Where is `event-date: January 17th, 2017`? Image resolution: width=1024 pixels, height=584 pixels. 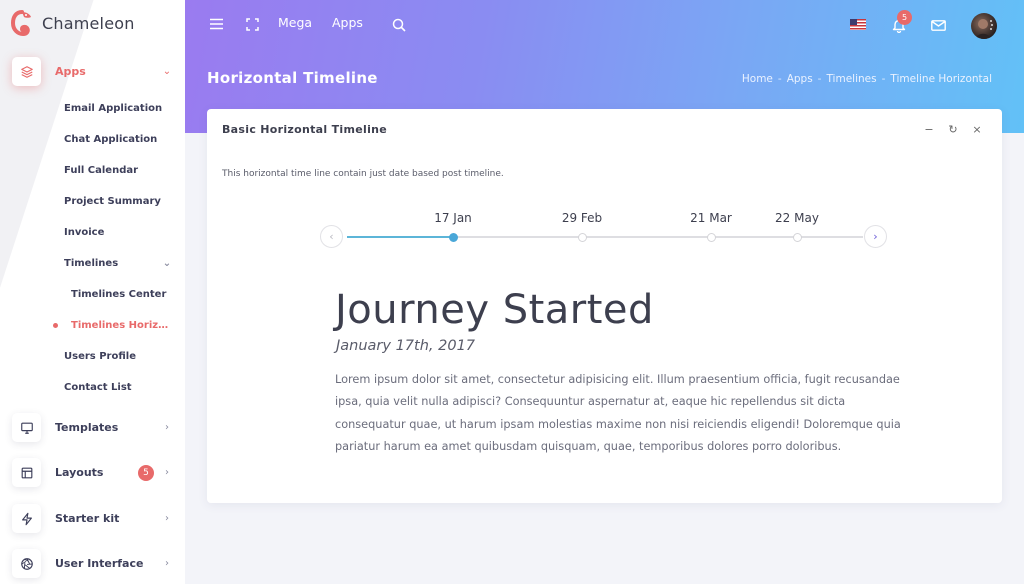 event-date: January 17th, 2017 is located at coordinates (406, 346).